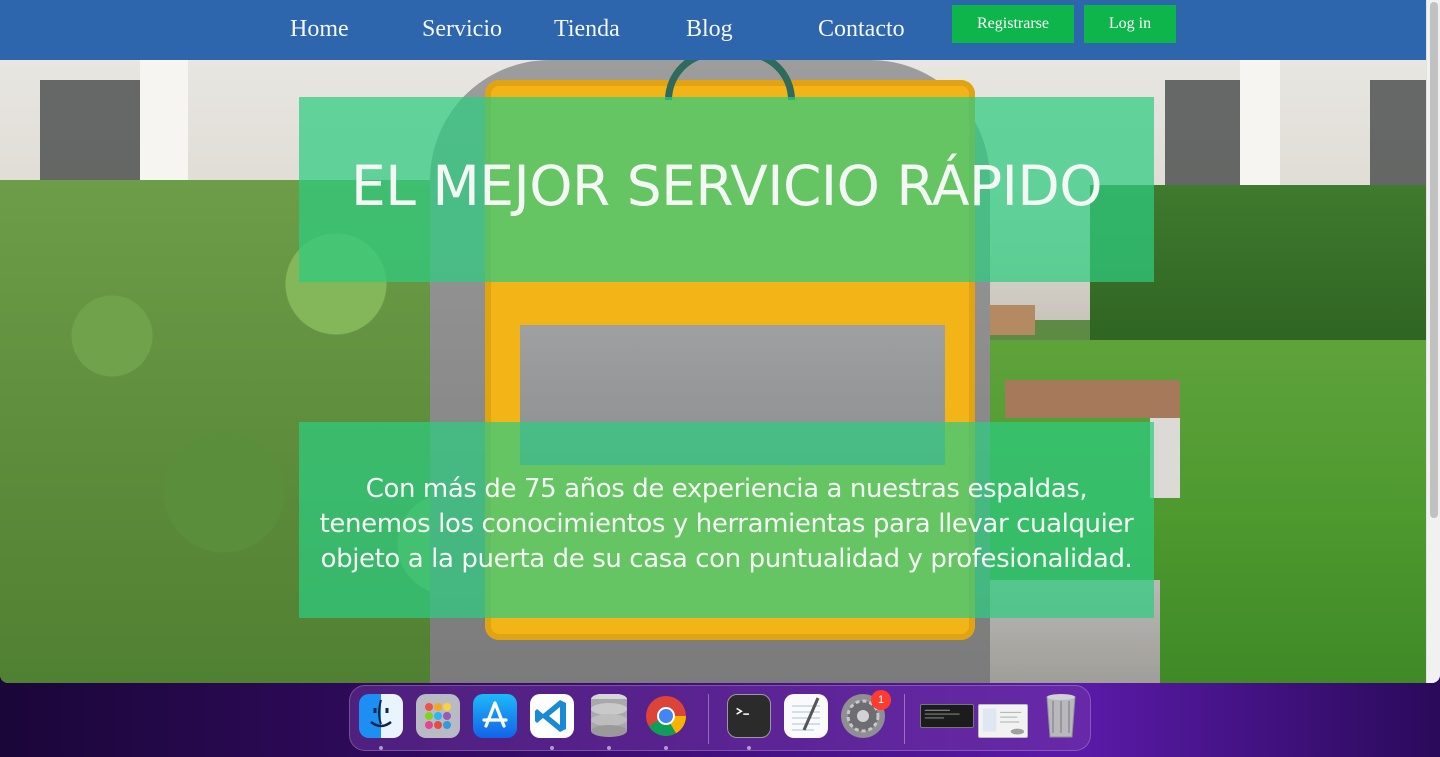 This screenshot has width=1440, height=757. What do you see at coordinates (749, 716) in the screenshot?
I see `terminal-icon` at bounding box center [749, 716].